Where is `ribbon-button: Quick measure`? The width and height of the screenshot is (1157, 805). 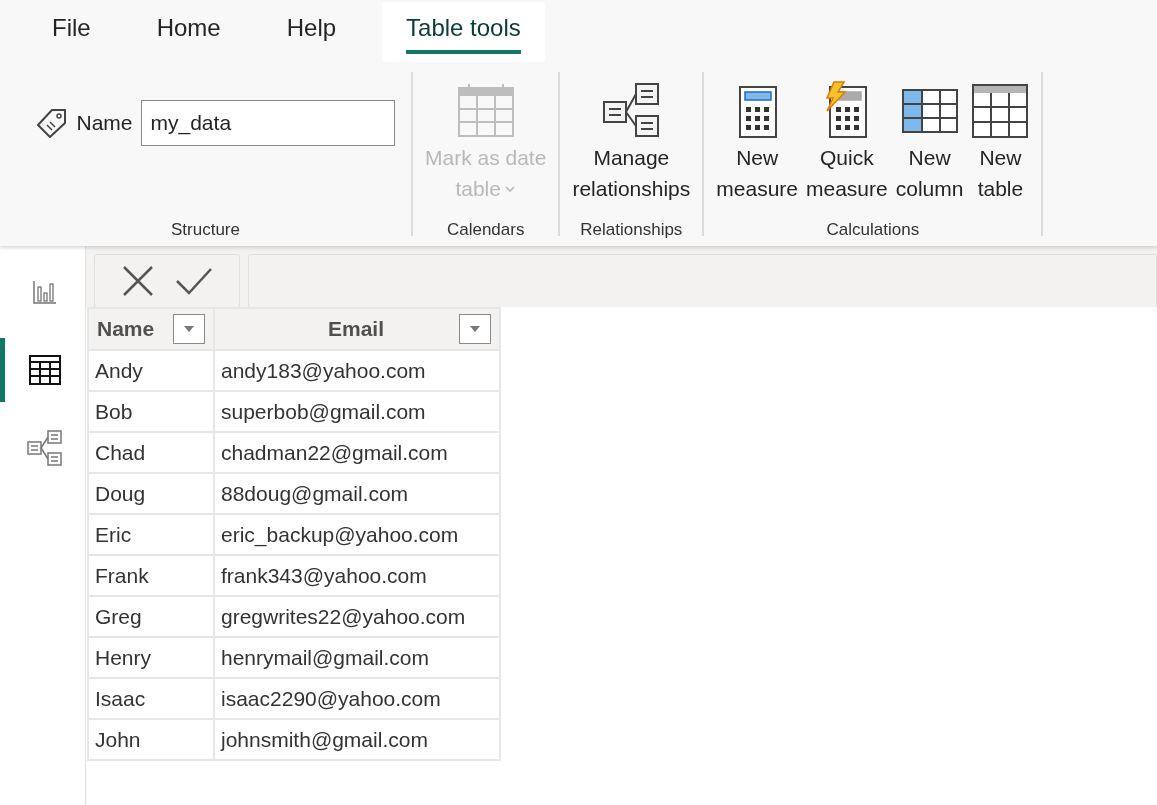 ribbon-button: Quick measure is located at coordinates (847, 137).